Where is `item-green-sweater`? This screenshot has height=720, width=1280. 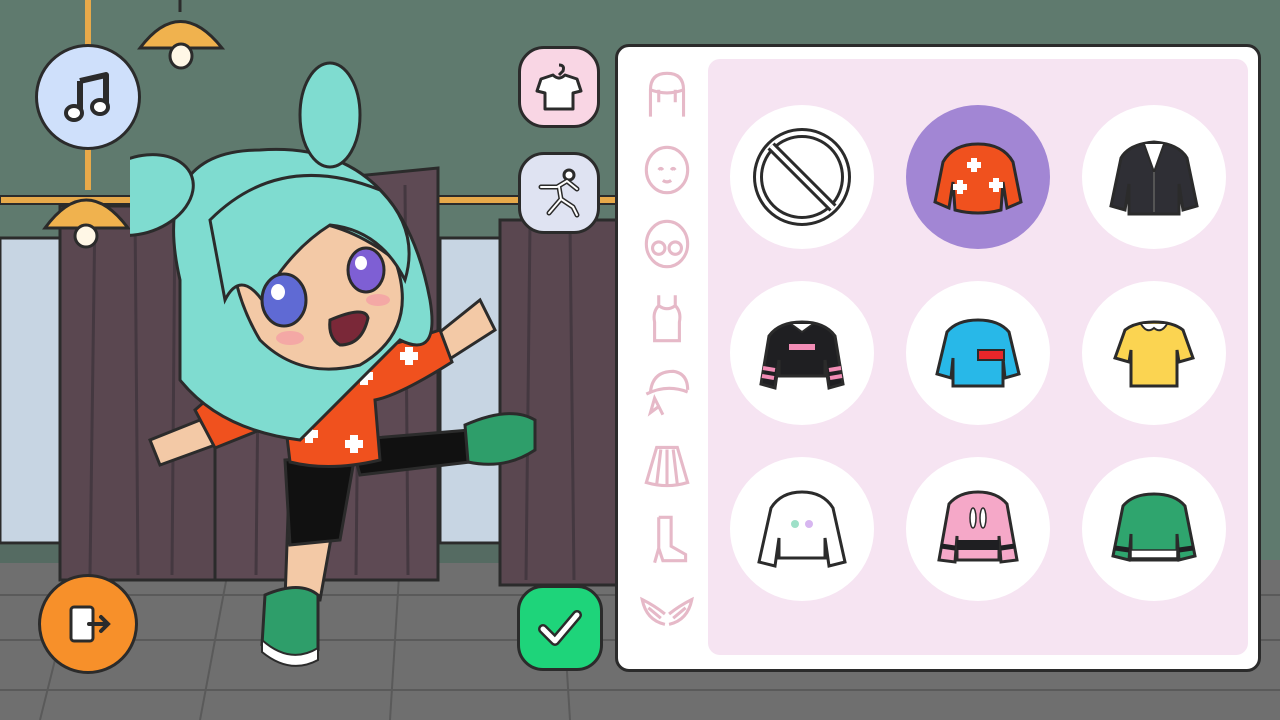
item-green-sweater is located at coordinates (1154, 529).